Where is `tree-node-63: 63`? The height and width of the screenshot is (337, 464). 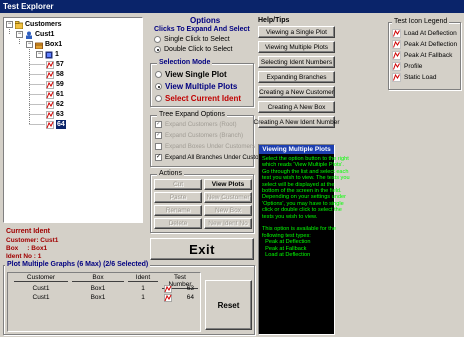
tree-node-63: 63 is located at coordinates (55, 114).